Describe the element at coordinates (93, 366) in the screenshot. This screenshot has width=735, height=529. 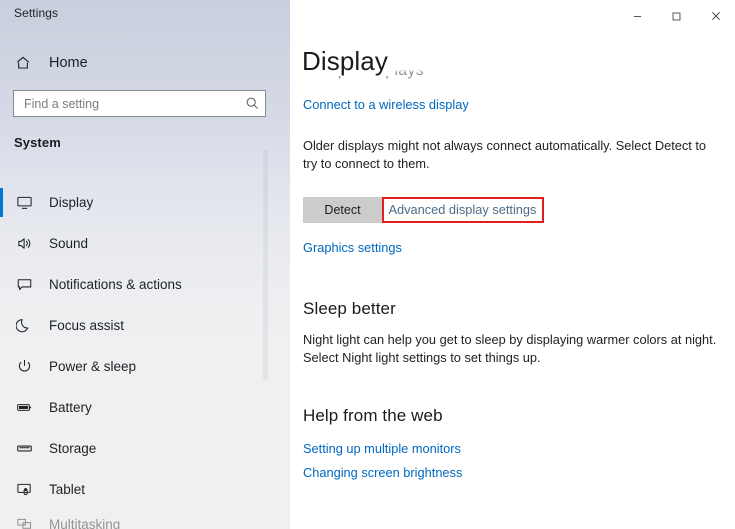
I see `sidebar-item-power-sleep-label: Power & sleep` at that location.